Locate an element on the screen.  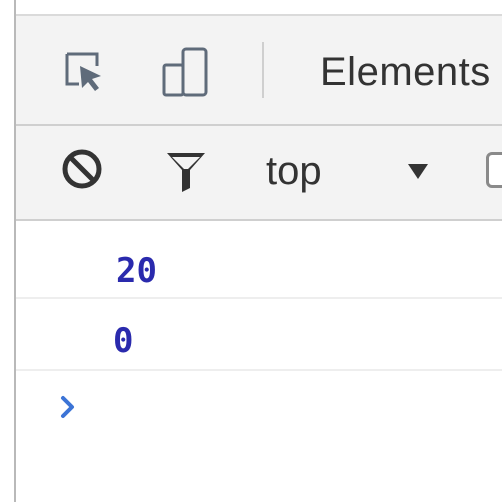
tab-elements: Elements is located at coordinates (405, 72).